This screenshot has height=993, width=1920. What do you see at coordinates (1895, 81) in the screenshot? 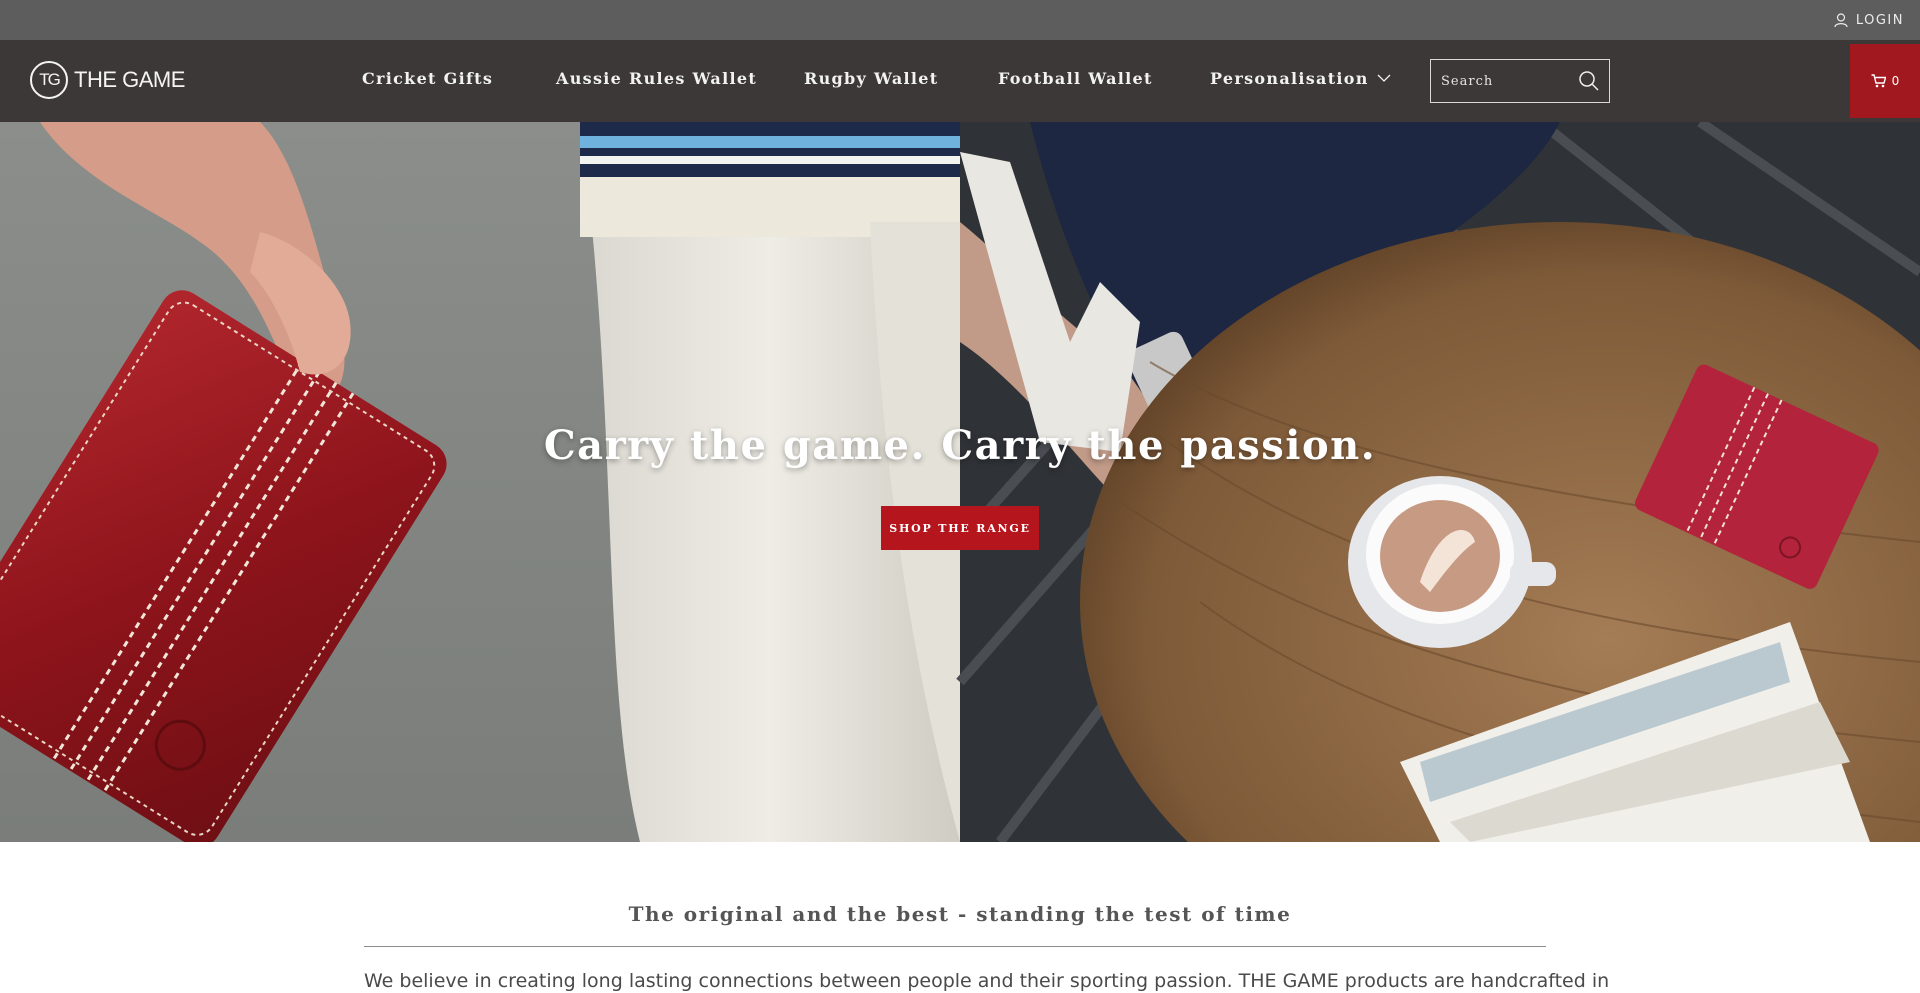
I see `cart-count: 0` at bounding box center [1895, 81].